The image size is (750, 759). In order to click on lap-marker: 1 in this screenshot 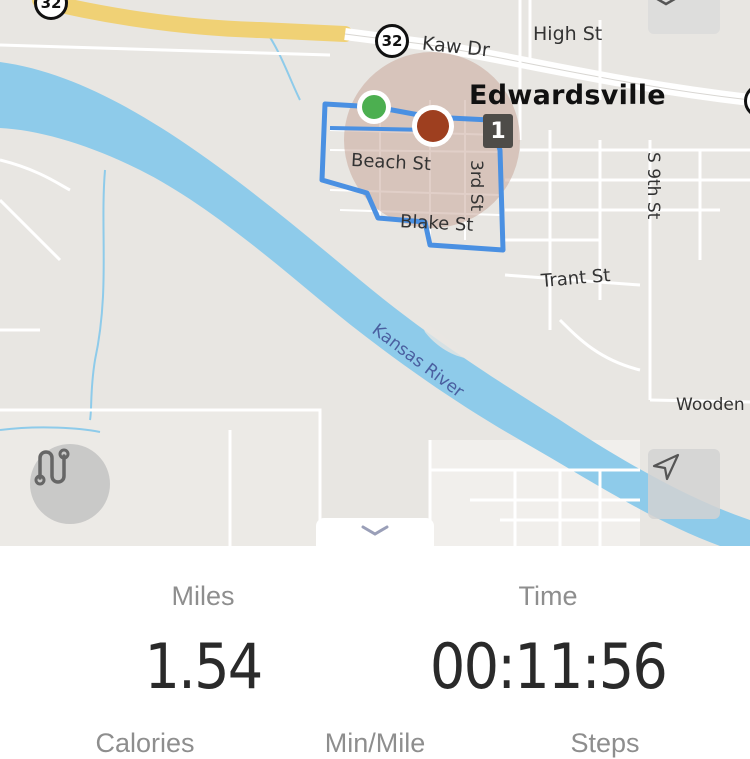, I will do `click(498, 131)`.